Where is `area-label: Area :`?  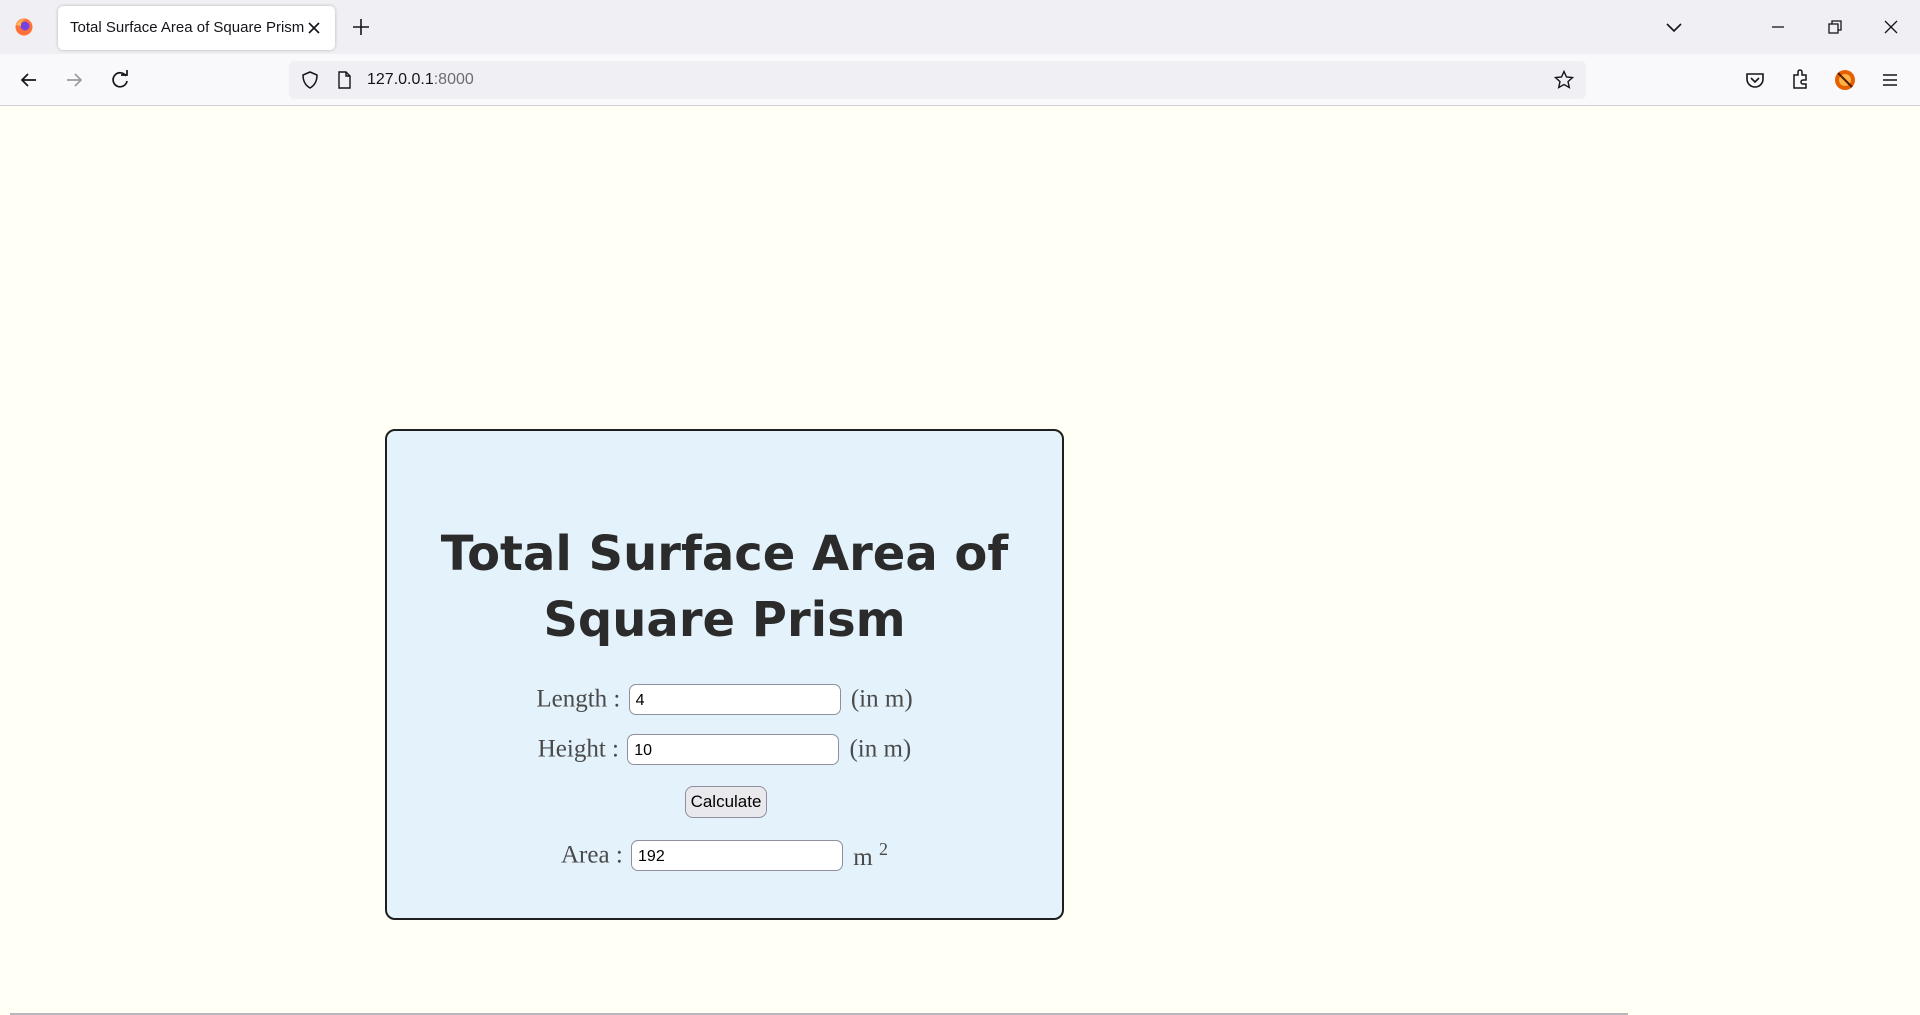 area-label: Area : is located at coordinates (592, 855).